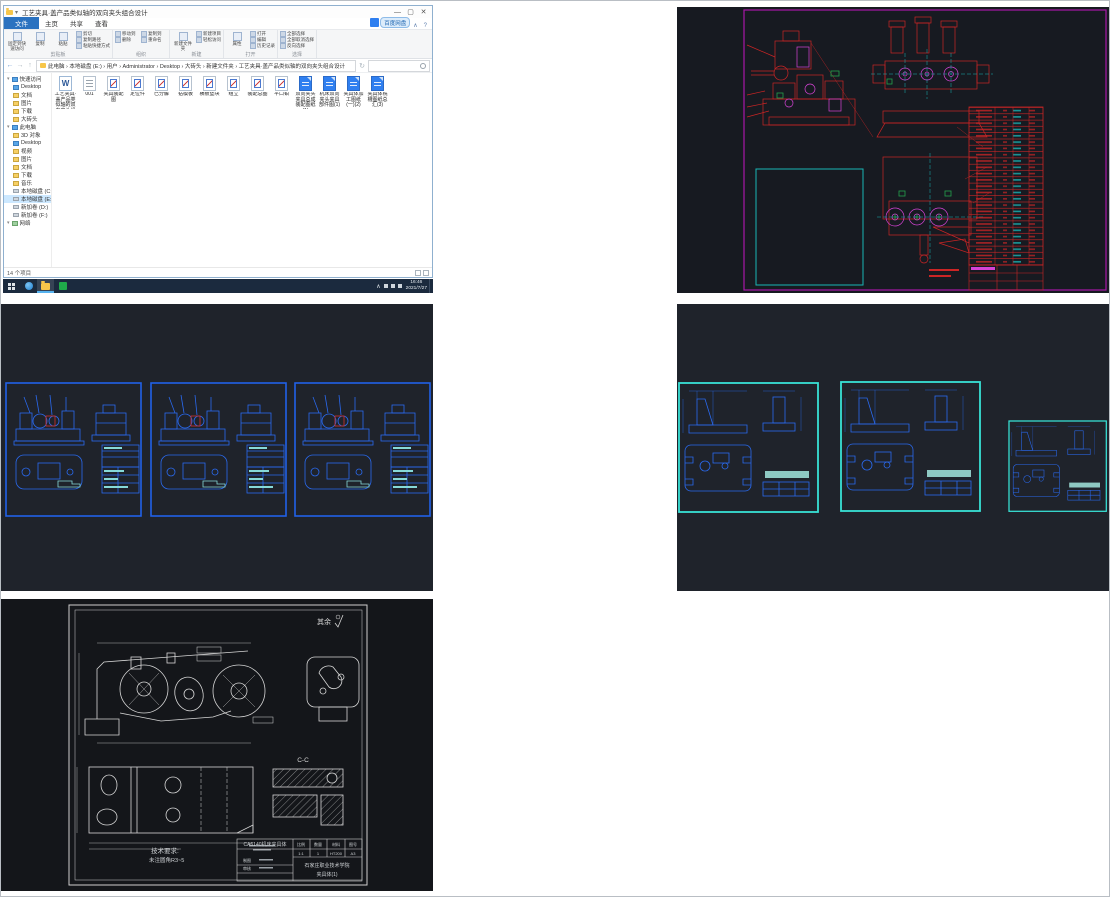 The height and width of the screenshot is (897, 1110). What do you see at coordinates (62, 286) in the screenshot?
I see `taskbar-green-app-button` at bounding box center [62, 286].